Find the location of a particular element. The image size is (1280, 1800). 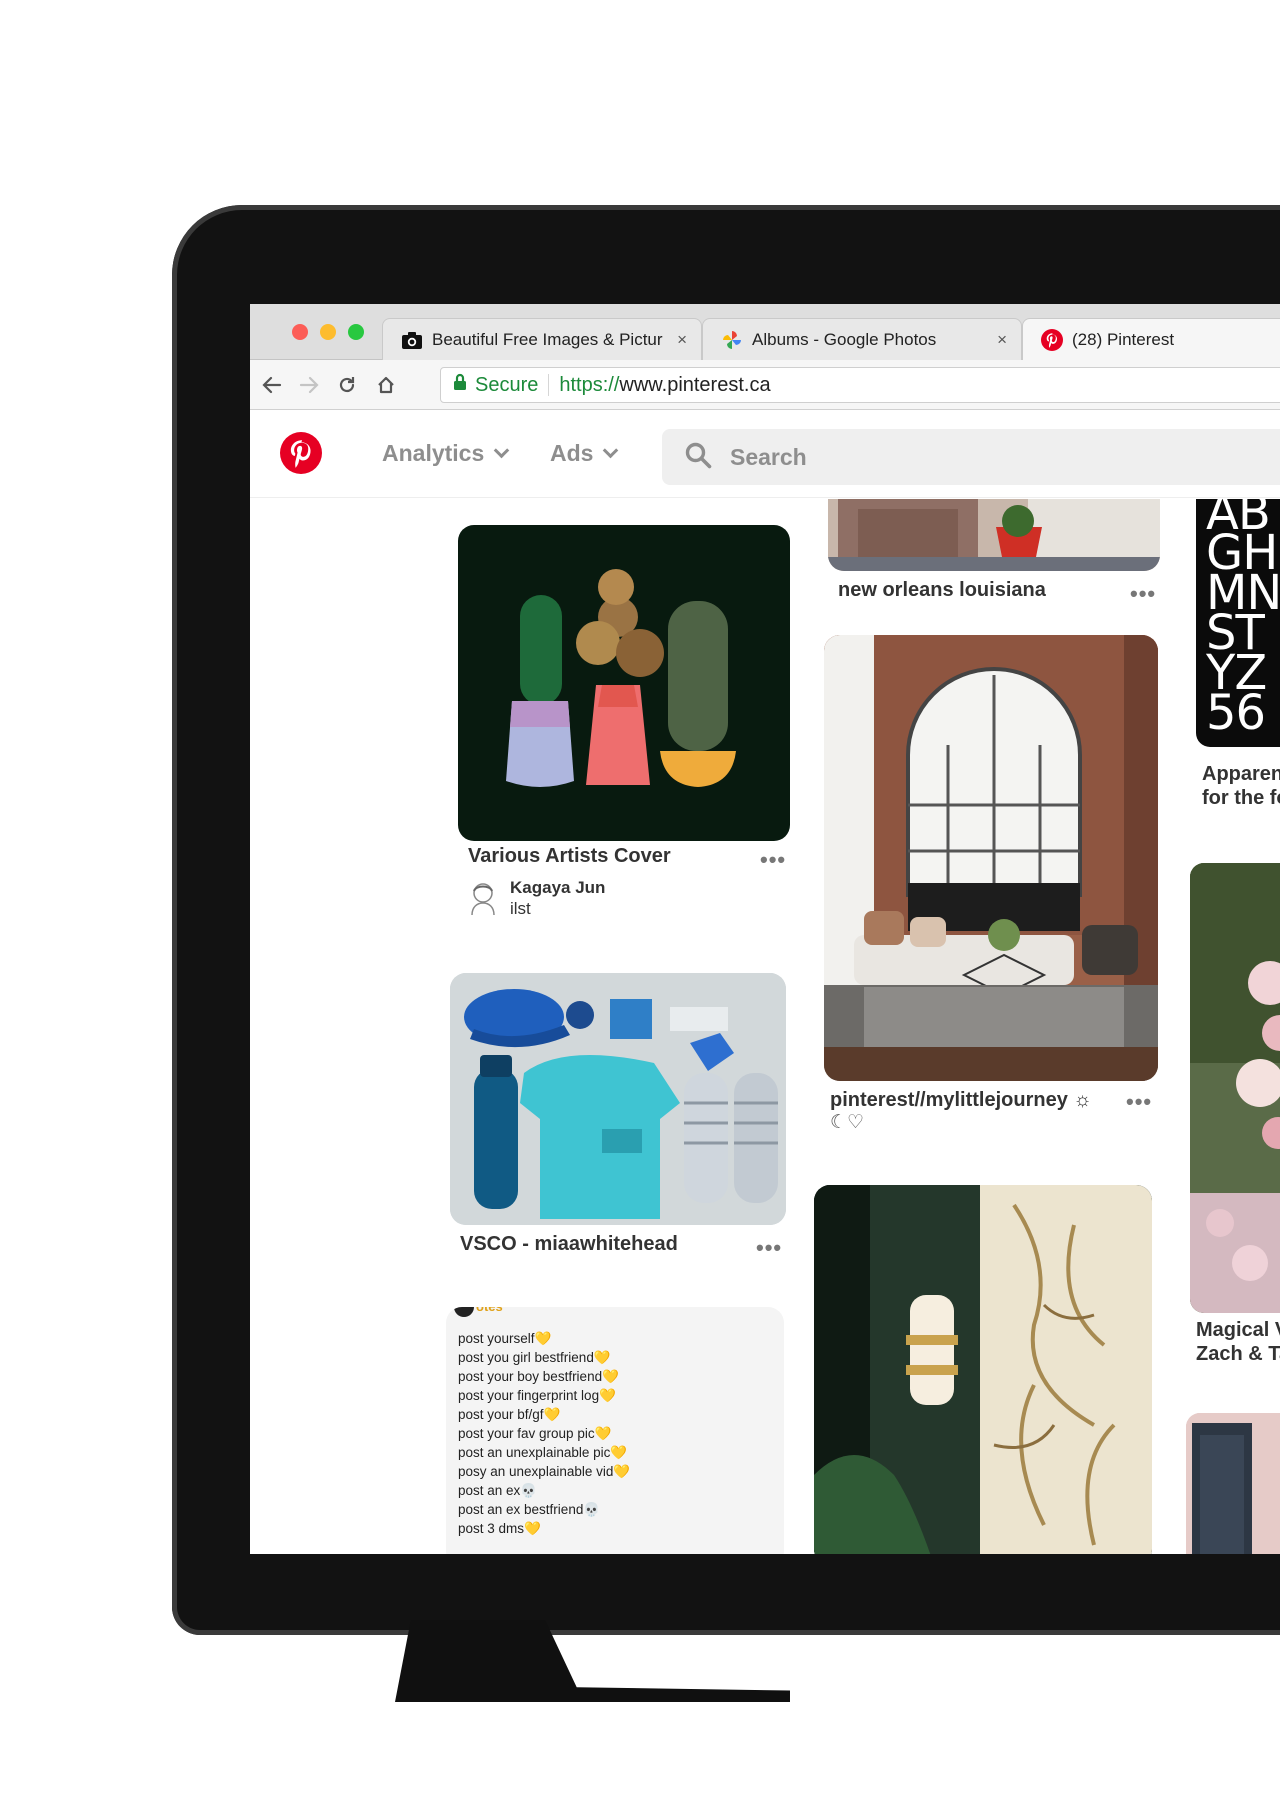

tab-pinterest: (28) Pinterest is located at coordinates (1151, 339).